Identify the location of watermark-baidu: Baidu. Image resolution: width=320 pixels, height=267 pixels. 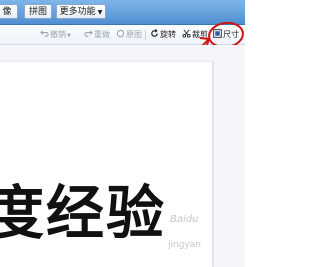
(184, 219).